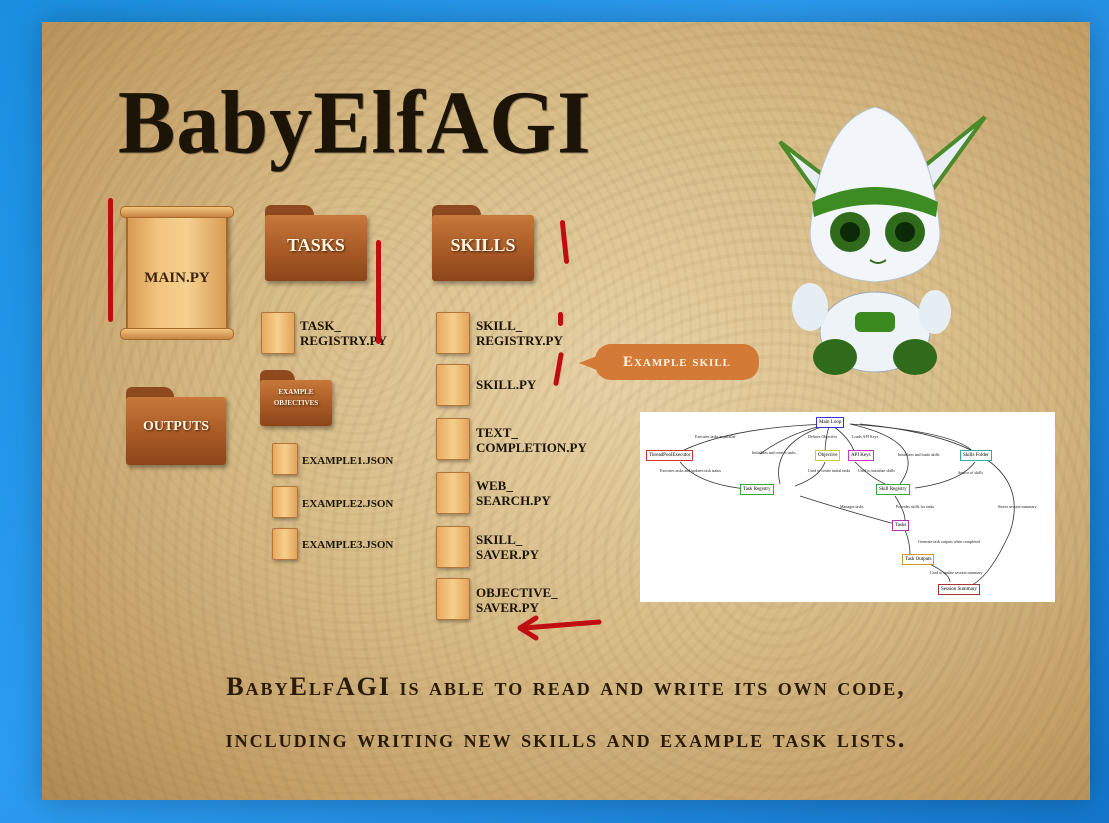  What do you see at coordinates (110, 260) in the screenshot?
I see `red-bracket-main` at bounding box center [110, 260].